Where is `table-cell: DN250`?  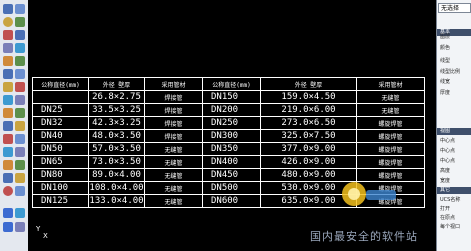
table-cell: DN250 is located at coordinates (231, 123).